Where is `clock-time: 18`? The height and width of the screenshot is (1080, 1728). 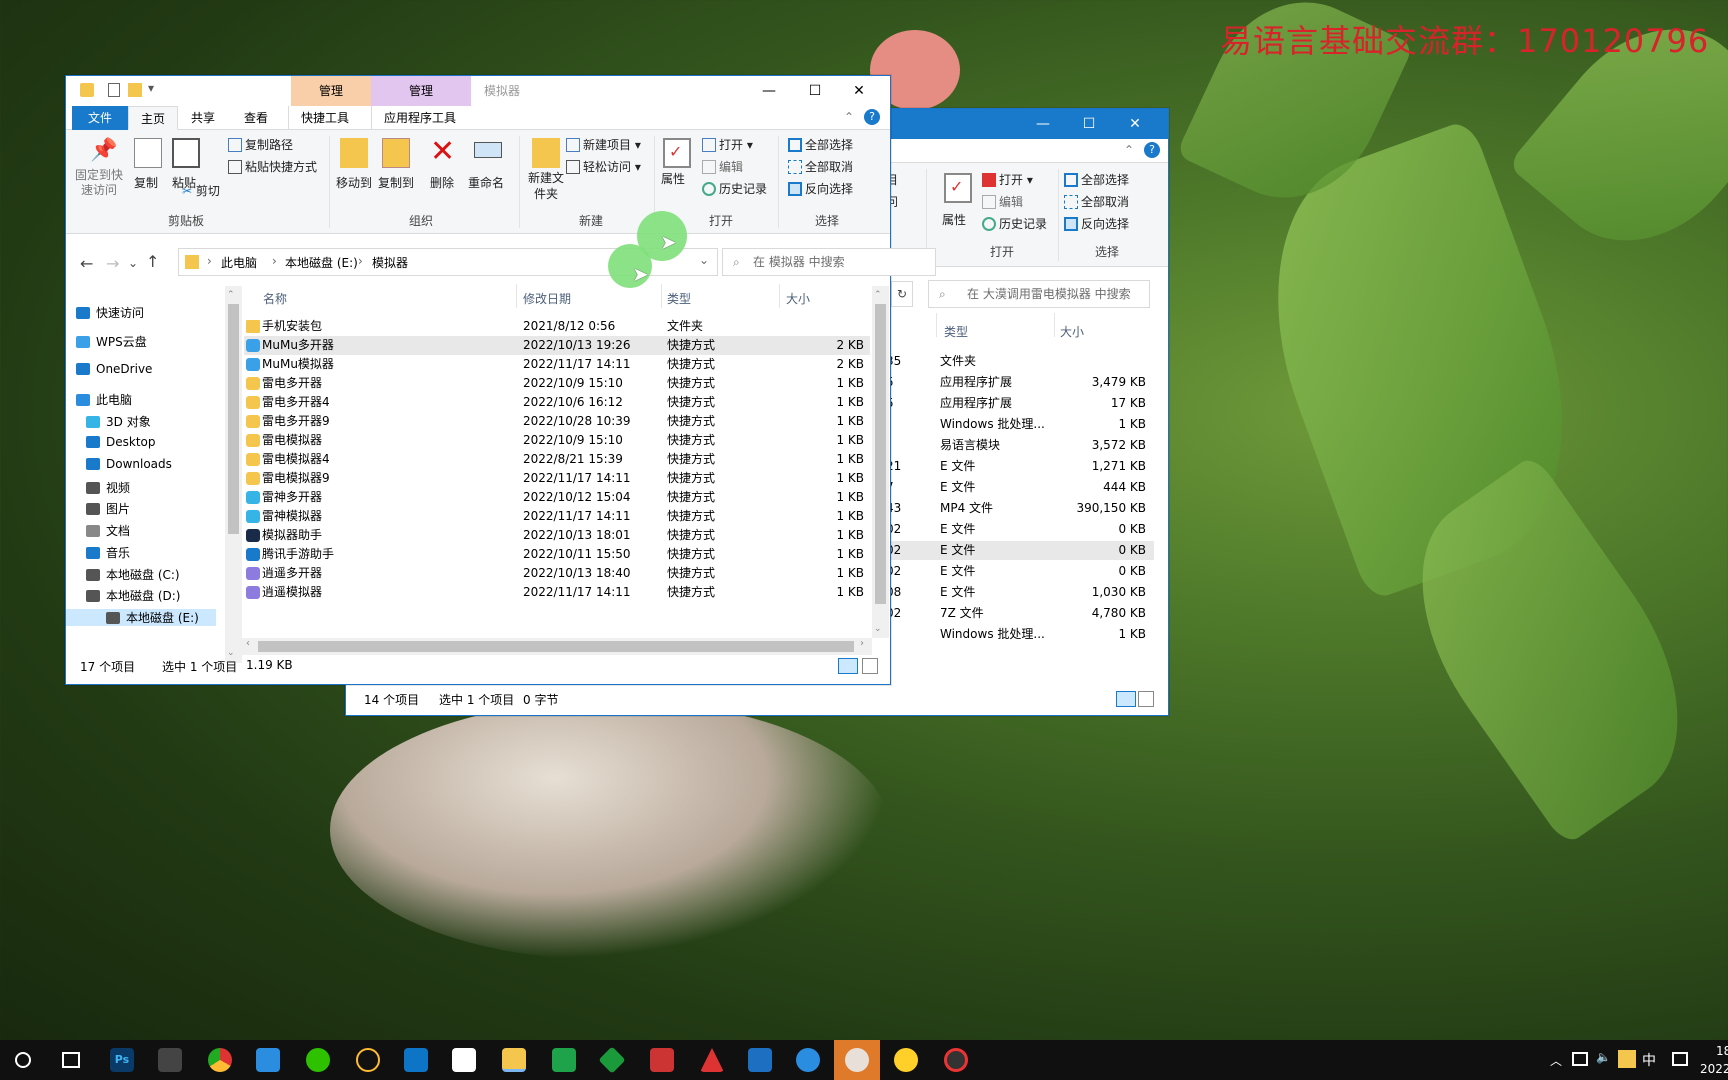
clock-time: 18 is located at coordinates (1722, 1051).